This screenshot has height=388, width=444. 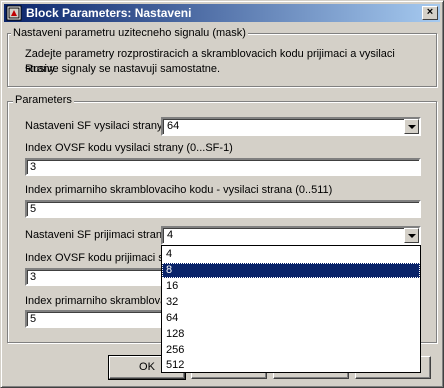 What do you see at coordinates (222, 13) in the screenshot?
I see `title-bar: Block Parameters: Nastaveni ×` at bounding box center [222, 13].